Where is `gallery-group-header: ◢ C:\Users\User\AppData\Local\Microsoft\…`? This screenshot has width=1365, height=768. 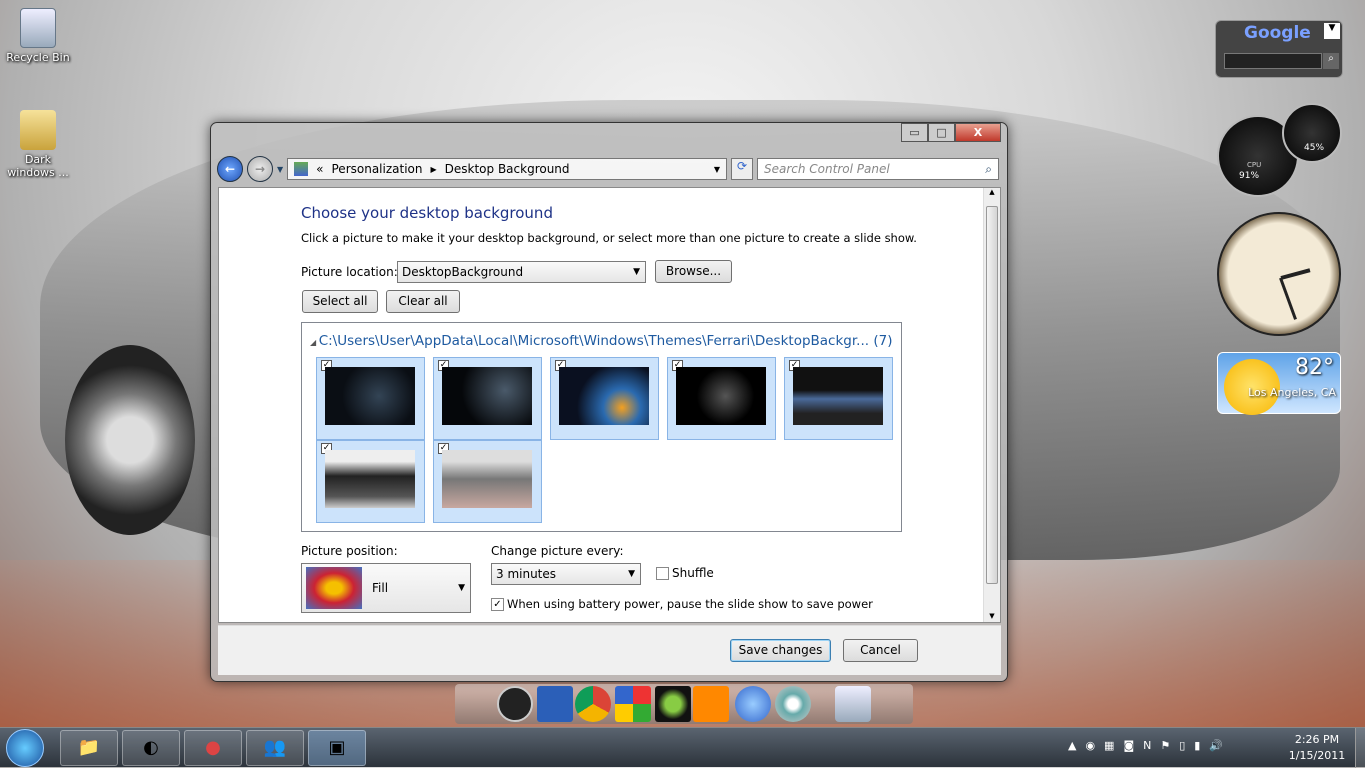 gallery-group-header: ◢ C:\Users\User\AppData\Local\Microsoft\… is located at coordinates (601, 341).